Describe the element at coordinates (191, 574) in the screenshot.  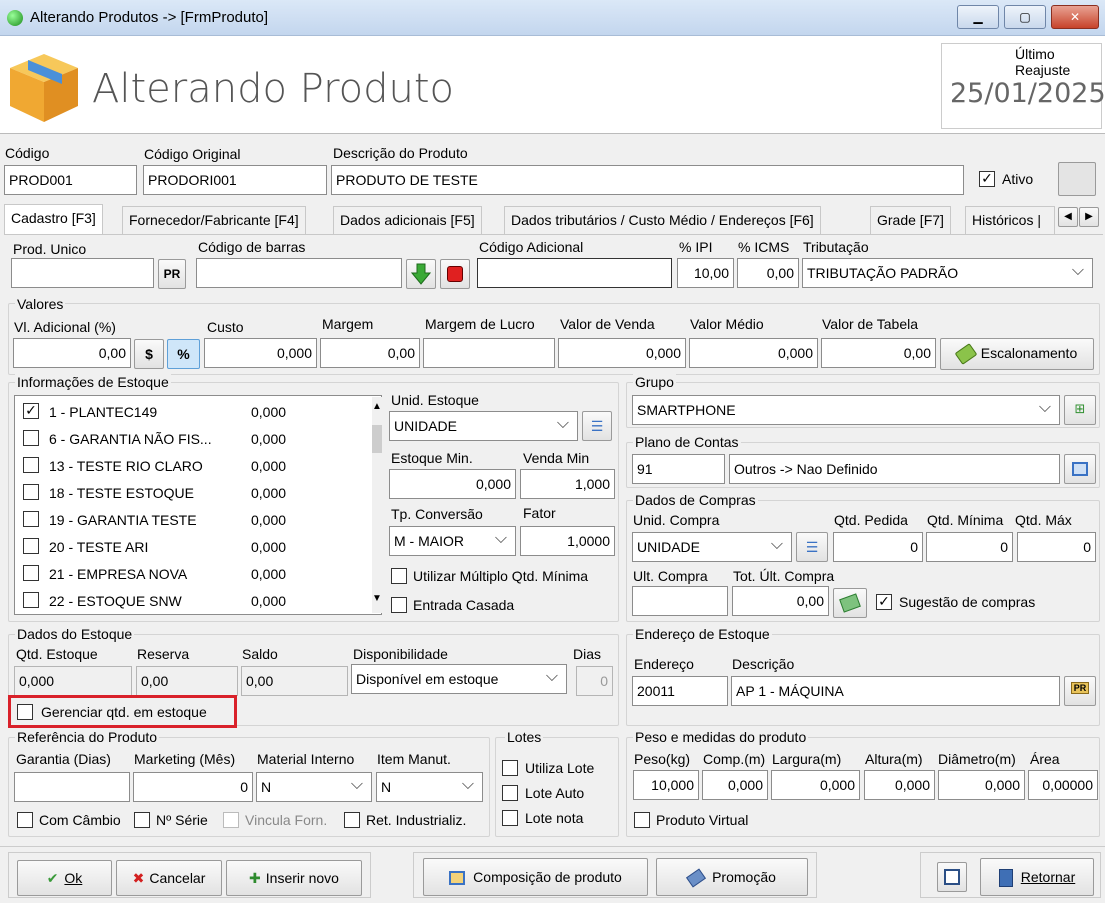
I see `list-item: 21 - EMPRESA NOVA 0,000` at that location.